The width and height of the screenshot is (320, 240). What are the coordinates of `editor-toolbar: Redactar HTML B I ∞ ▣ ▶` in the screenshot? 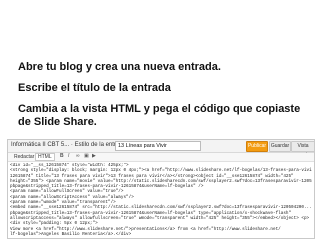 It's located at (161, 157).